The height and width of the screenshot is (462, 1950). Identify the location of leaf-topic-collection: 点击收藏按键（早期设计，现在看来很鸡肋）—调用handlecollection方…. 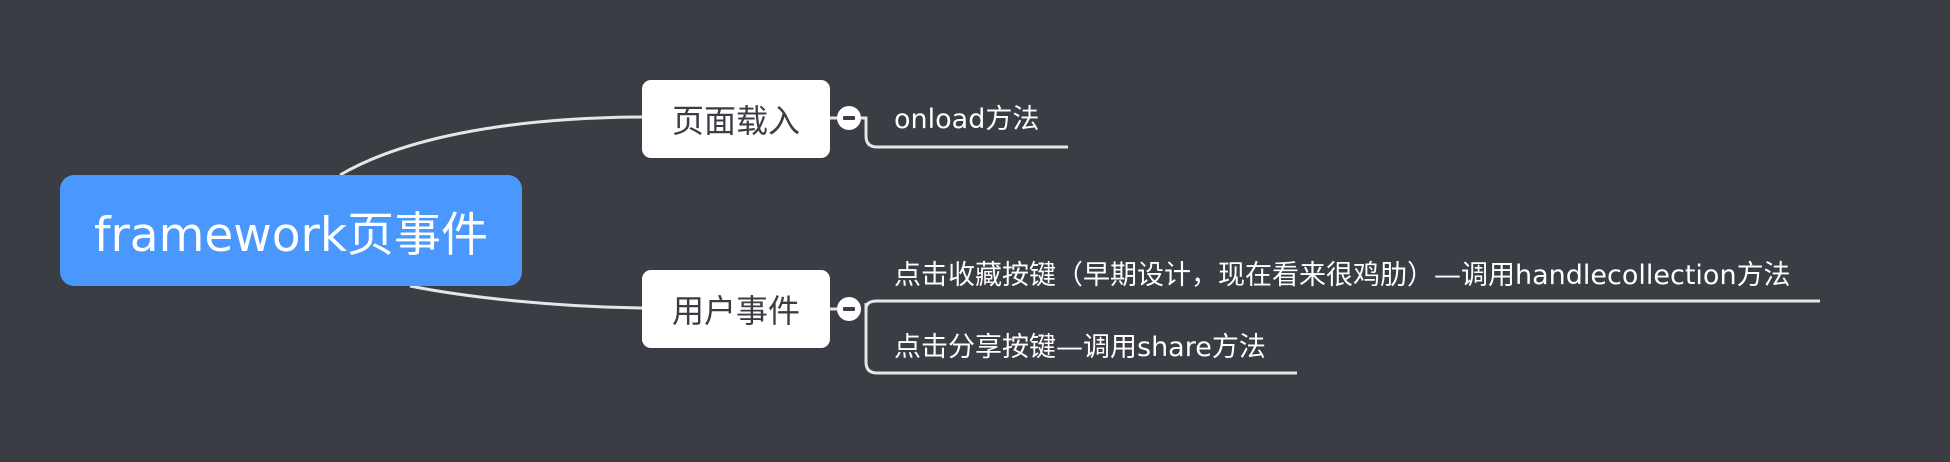
(1342, 272).